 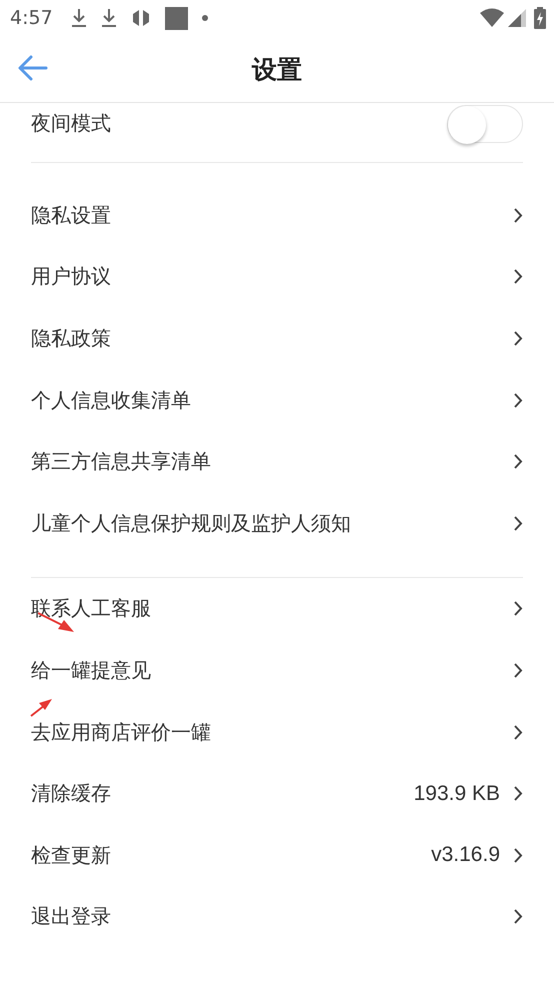 What do you see at coordinates (71, 124) in the screenshot?
I see `setting-label: 夜间模式` at bounding box center [71, 124].